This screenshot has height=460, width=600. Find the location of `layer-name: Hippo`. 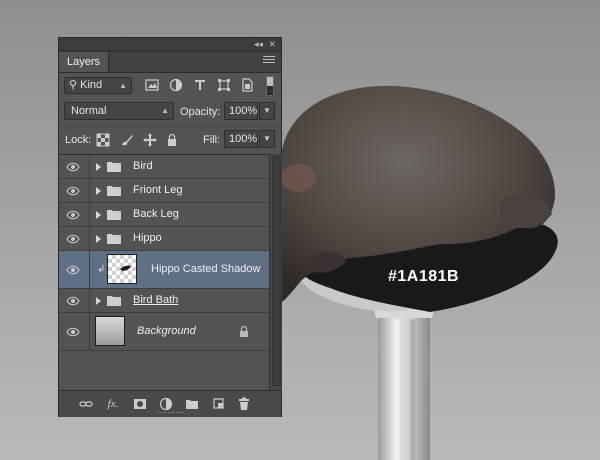

layer-name: Hippo is located at coordinates (147, 238).